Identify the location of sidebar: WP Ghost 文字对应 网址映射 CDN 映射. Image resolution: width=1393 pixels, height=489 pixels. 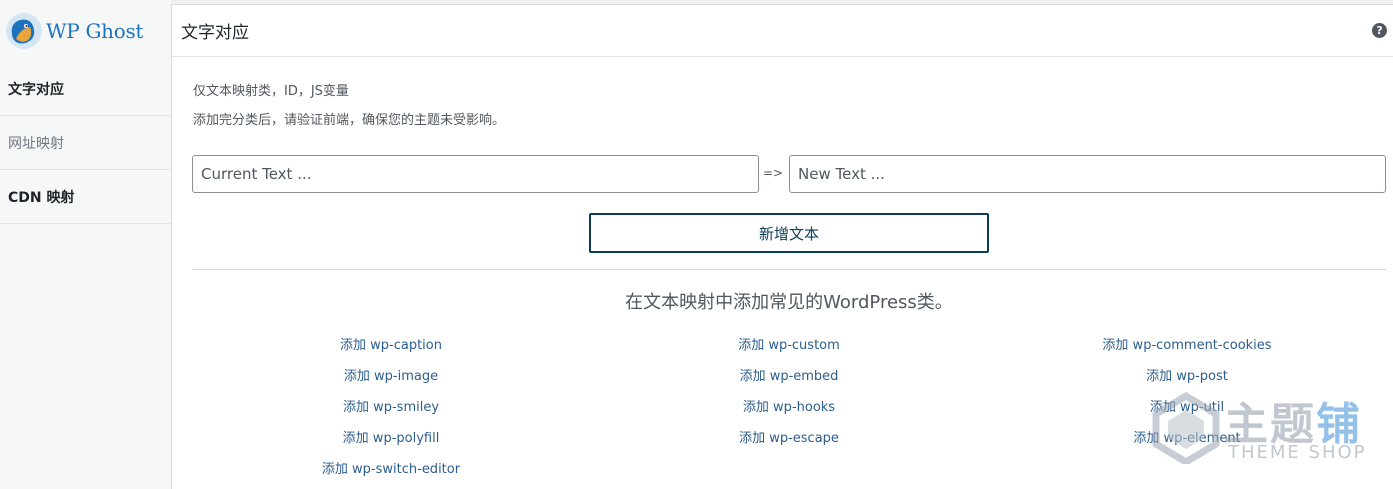
(85, 244).